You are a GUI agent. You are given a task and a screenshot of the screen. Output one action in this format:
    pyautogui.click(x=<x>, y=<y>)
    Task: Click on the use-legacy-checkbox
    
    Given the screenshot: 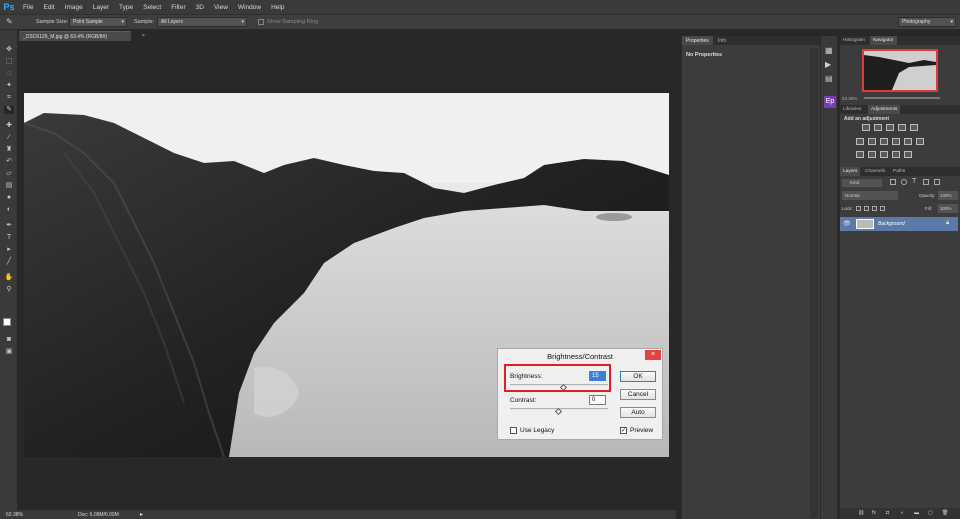 What is the action you would take?
    pyautogui.click(x=513, y=430)
    